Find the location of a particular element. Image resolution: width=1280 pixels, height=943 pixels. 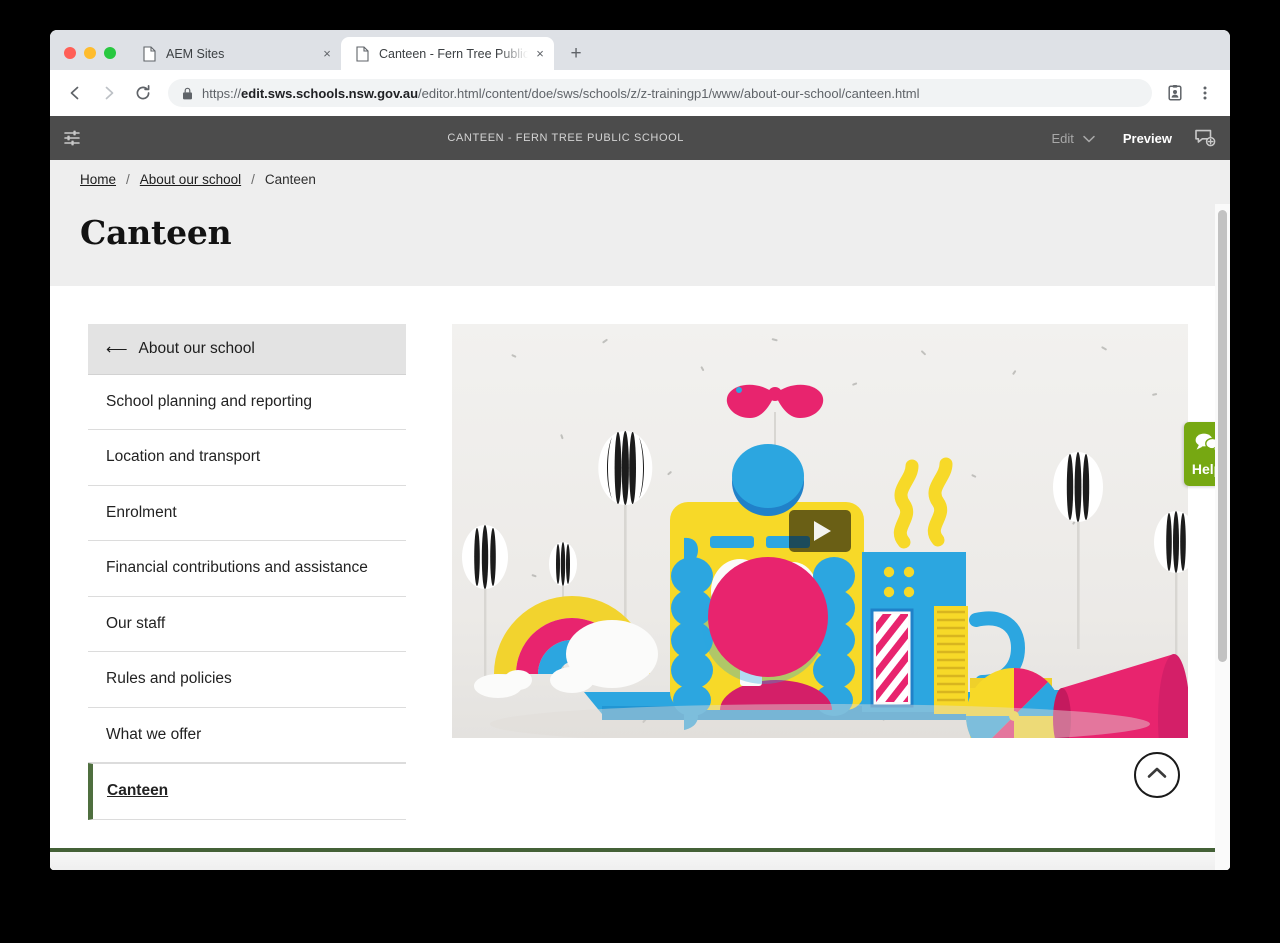

page-scrollbar is located at coordinates (1222, 537).